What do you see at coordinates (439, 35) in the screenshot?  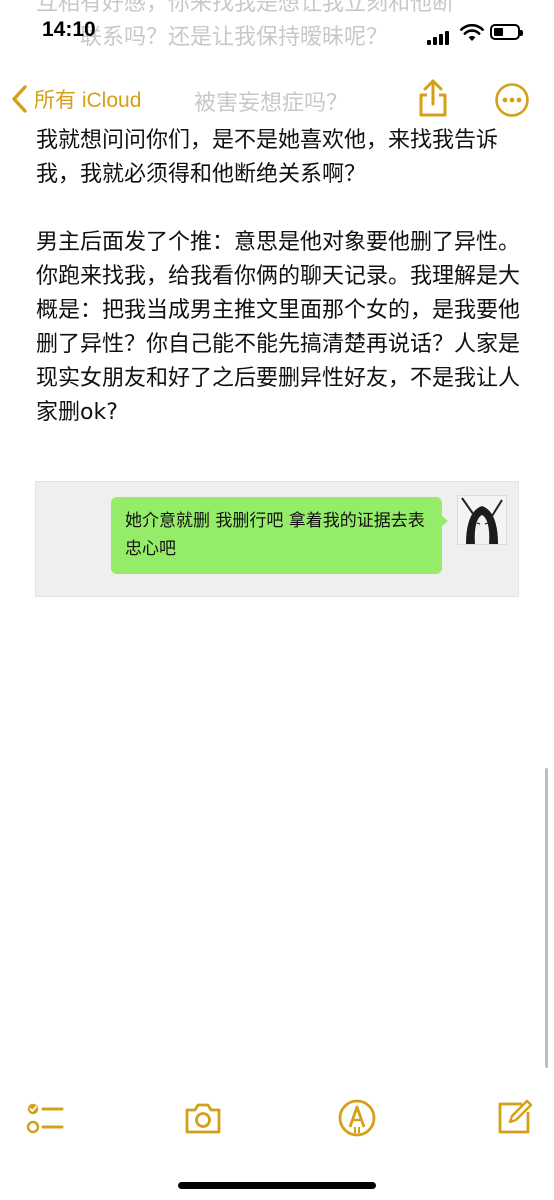 I see `cellular-signal-icon` at bounding box center [439, 35].